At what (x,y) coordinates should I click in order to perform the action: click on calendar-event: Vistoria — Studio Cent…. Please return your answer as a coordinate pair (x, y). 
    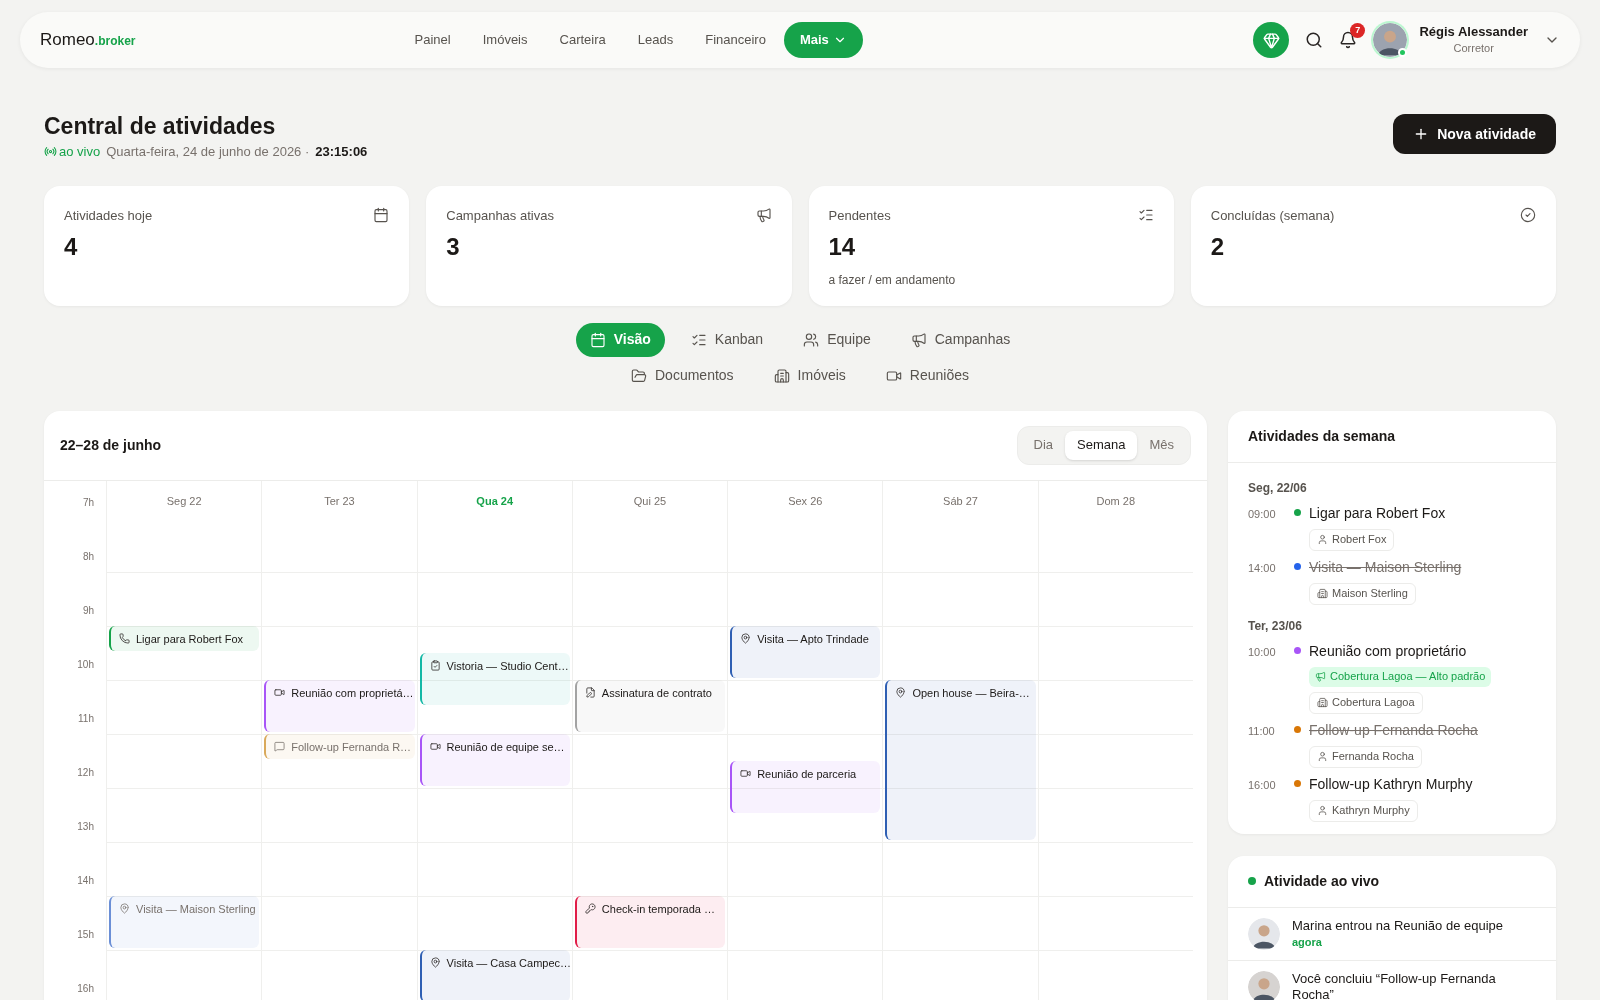
    Looking at the image, I should click on (494, 678).